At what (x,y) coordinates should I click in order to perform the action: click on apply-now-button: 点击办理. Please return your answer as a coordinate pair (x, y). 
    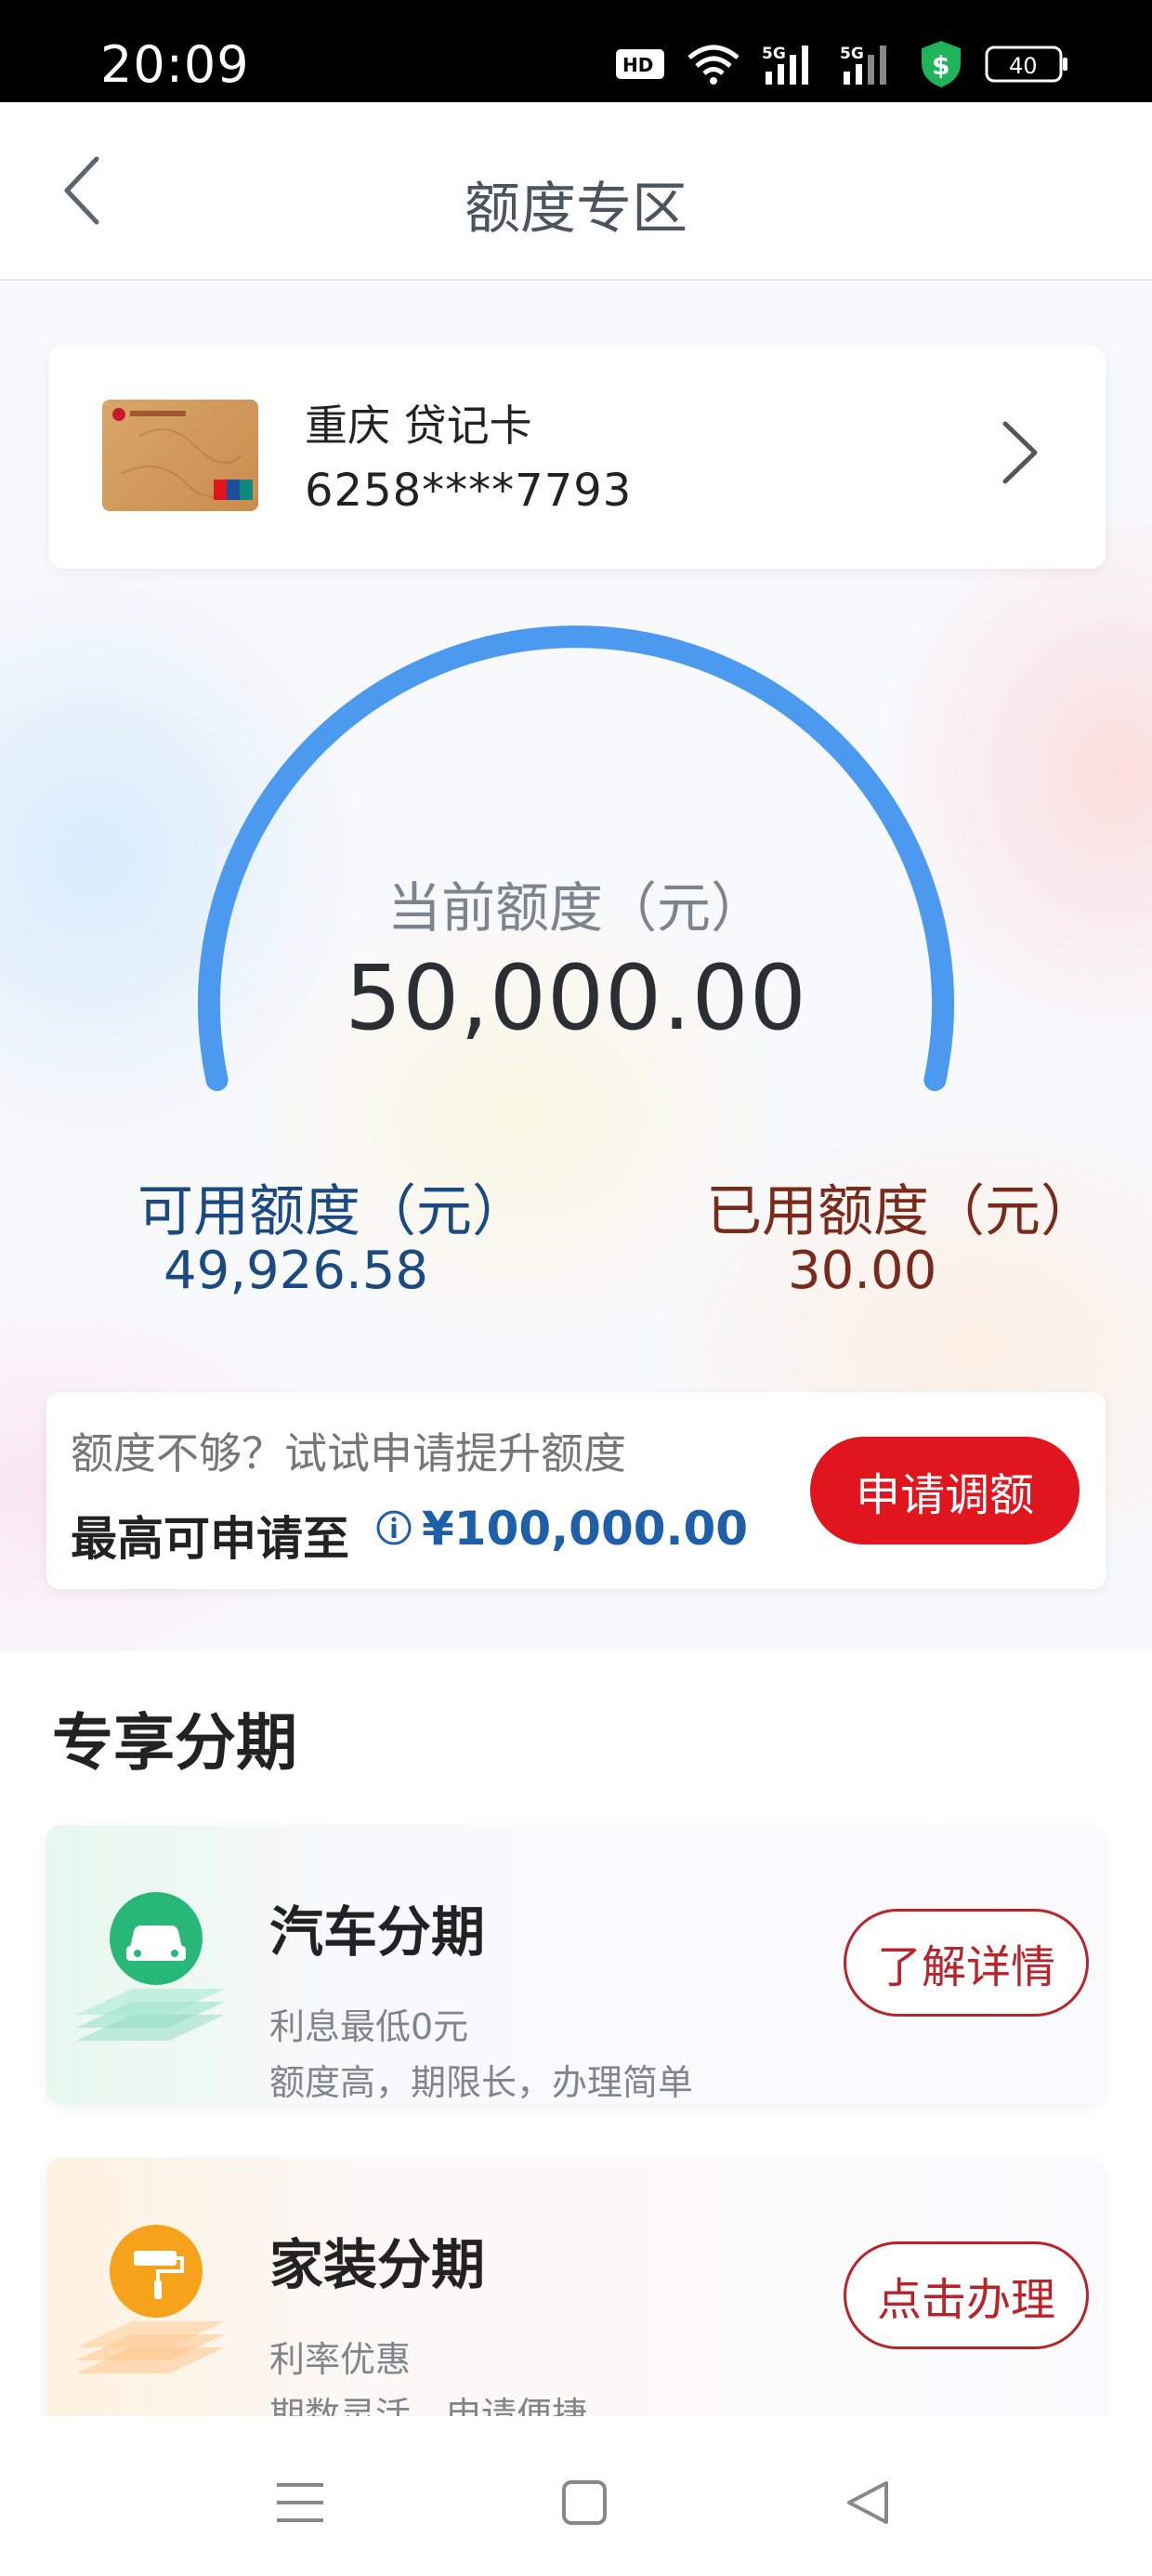
    Looking at the image, I should click on (966, 2295).